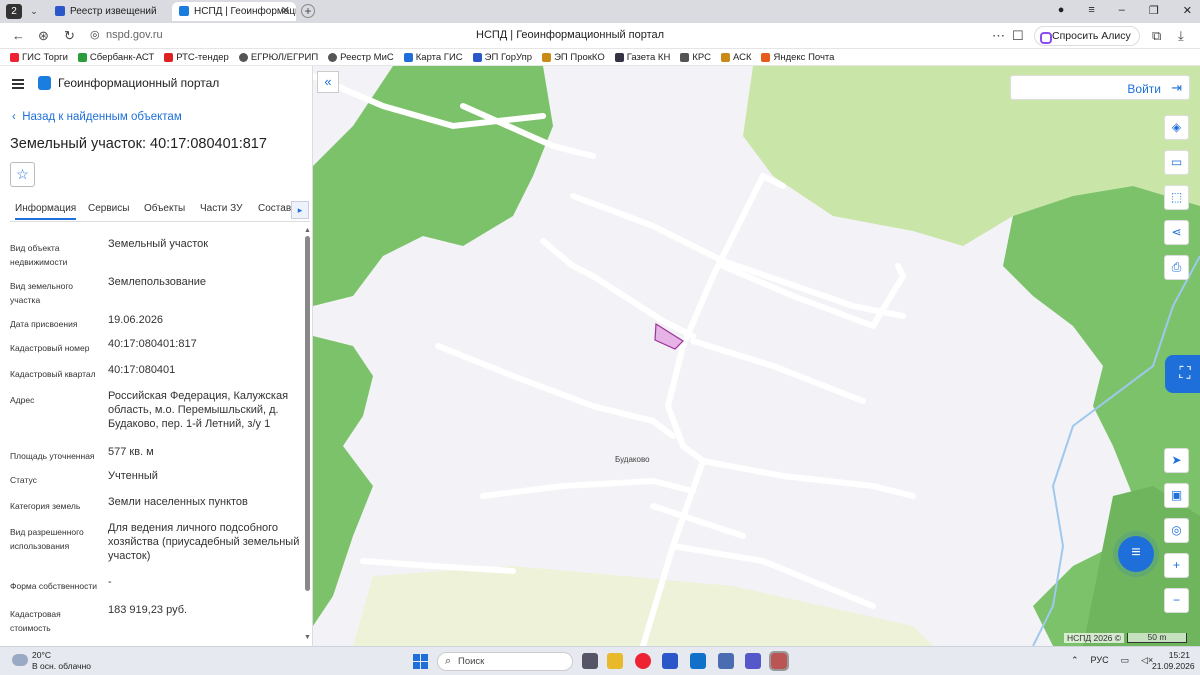  I want to click on tab-title: Реестр извещений, so click(113, 11).